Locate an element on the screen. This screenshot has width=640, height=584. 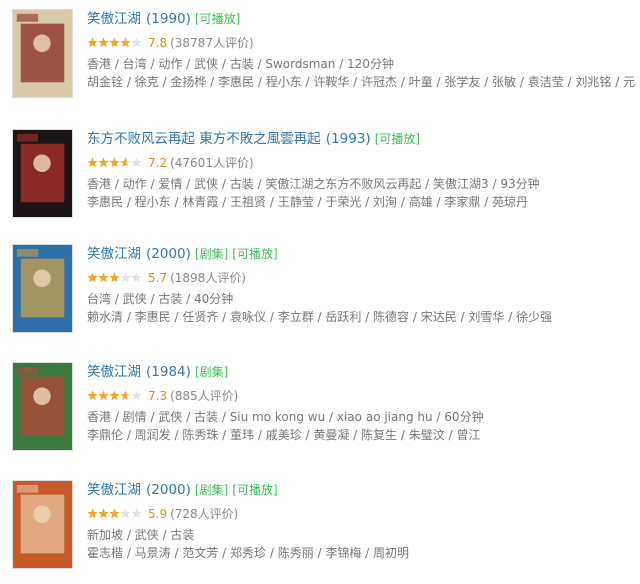
movie-year: (1993) is located at coordinates (348, 139).